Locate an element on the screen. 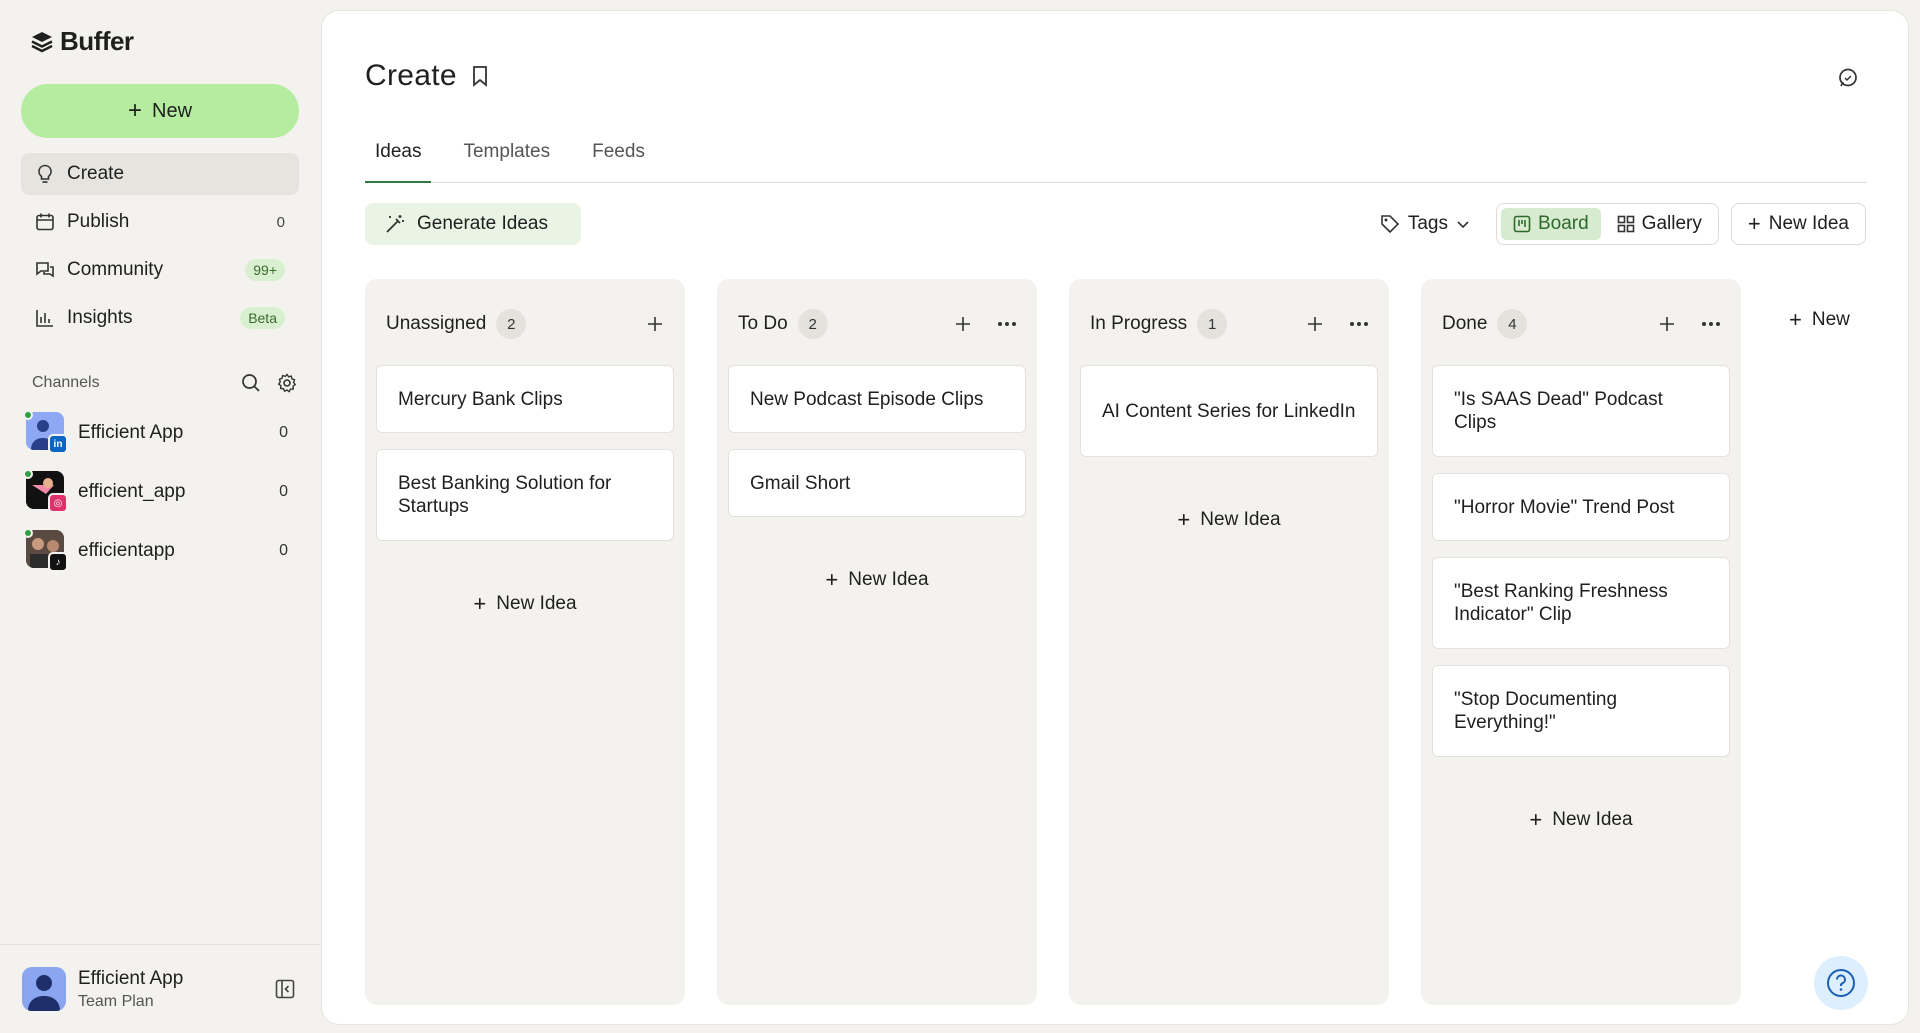 The height and width of the screenshot is (1033, 1920). idea-card: Gmail Short is located at coordinates (877, 483).